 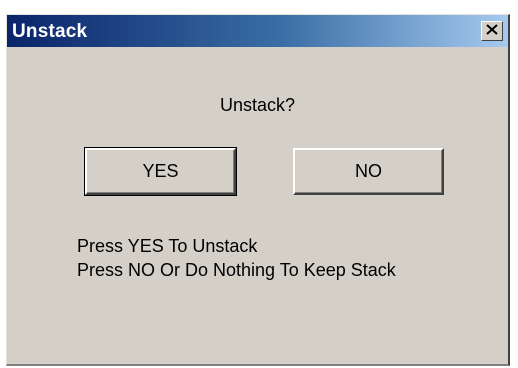 I want to click on instruction-line-yes: Press YES To Unstack, so click(x=167, y=246).